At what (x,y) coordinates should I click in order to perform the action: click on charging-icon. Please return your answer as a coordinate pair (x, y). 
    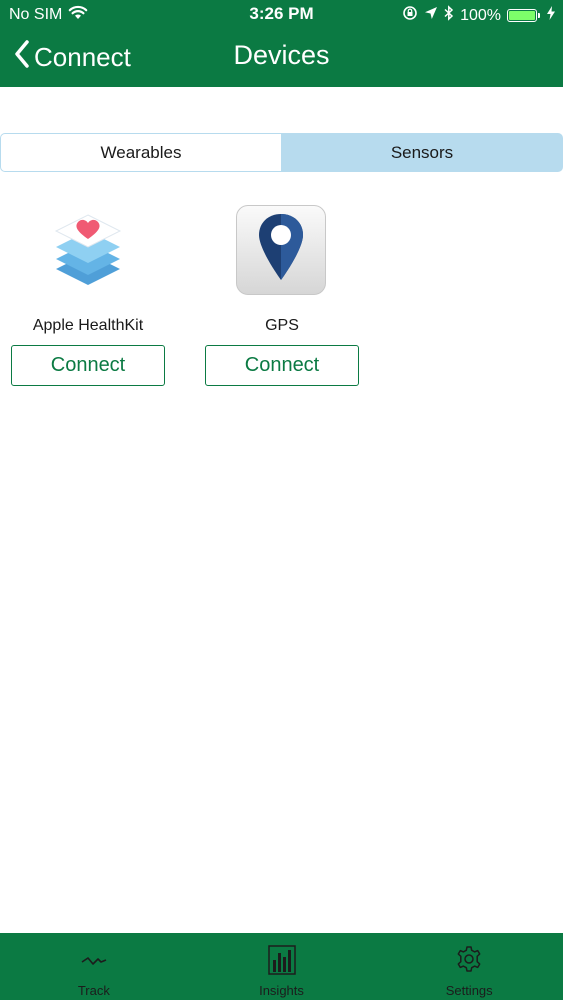
    Looking at the image, I should click on (551, 15).